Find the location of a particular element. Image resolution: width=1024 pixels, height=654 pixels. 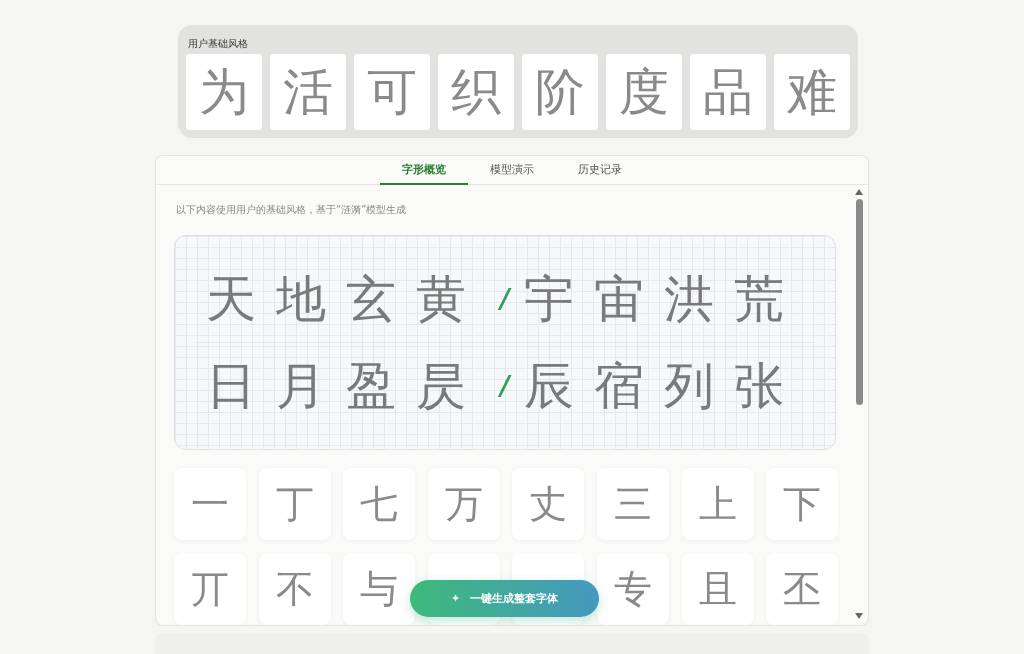

preview-phrase: 宇宙洪荒 is located at coordinates (663, 299).